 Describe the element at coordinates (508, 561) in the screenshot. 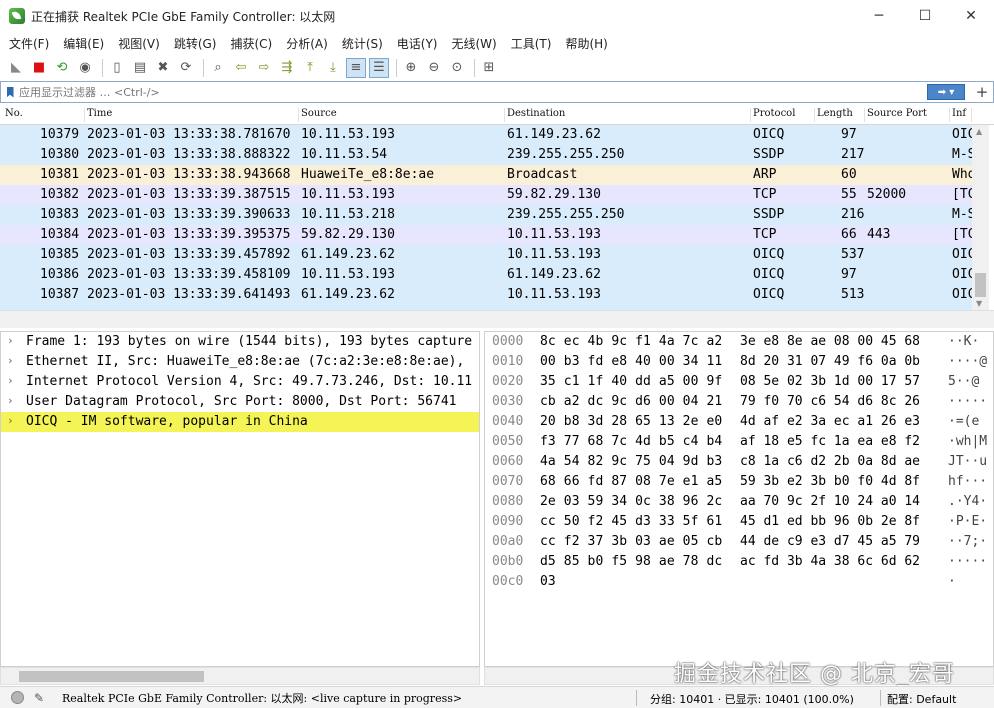

I see `hex-offset: 00b0` at that location.